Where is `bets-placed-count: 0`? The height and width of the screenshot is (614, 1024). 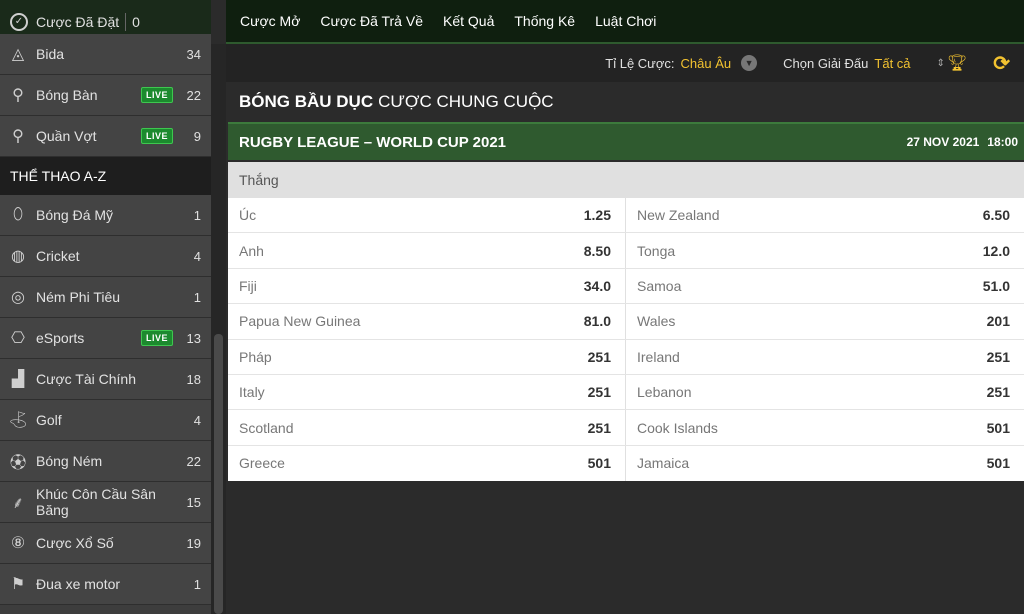
bets-placed-count: 0 is located at coordinates (136, 21).